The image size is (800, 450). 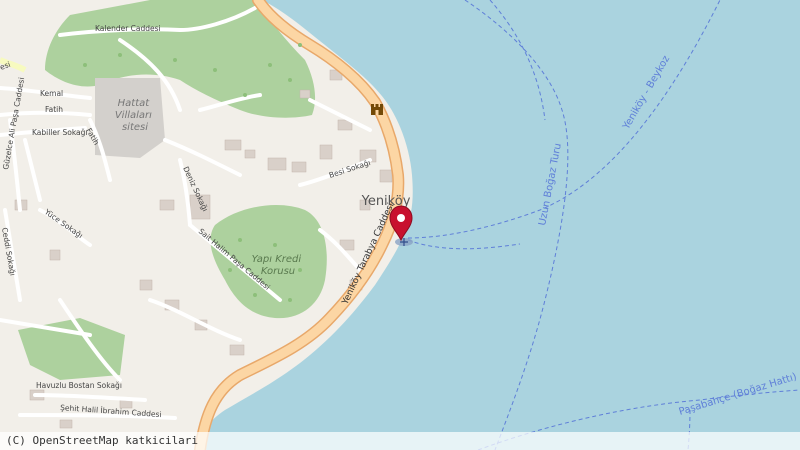 What do you see at coordinates (79, 385) in the screenshot?
I see `street-label-havuzlu: Havuzlu Bostan Sokağı` at bounding box center [79, 385].